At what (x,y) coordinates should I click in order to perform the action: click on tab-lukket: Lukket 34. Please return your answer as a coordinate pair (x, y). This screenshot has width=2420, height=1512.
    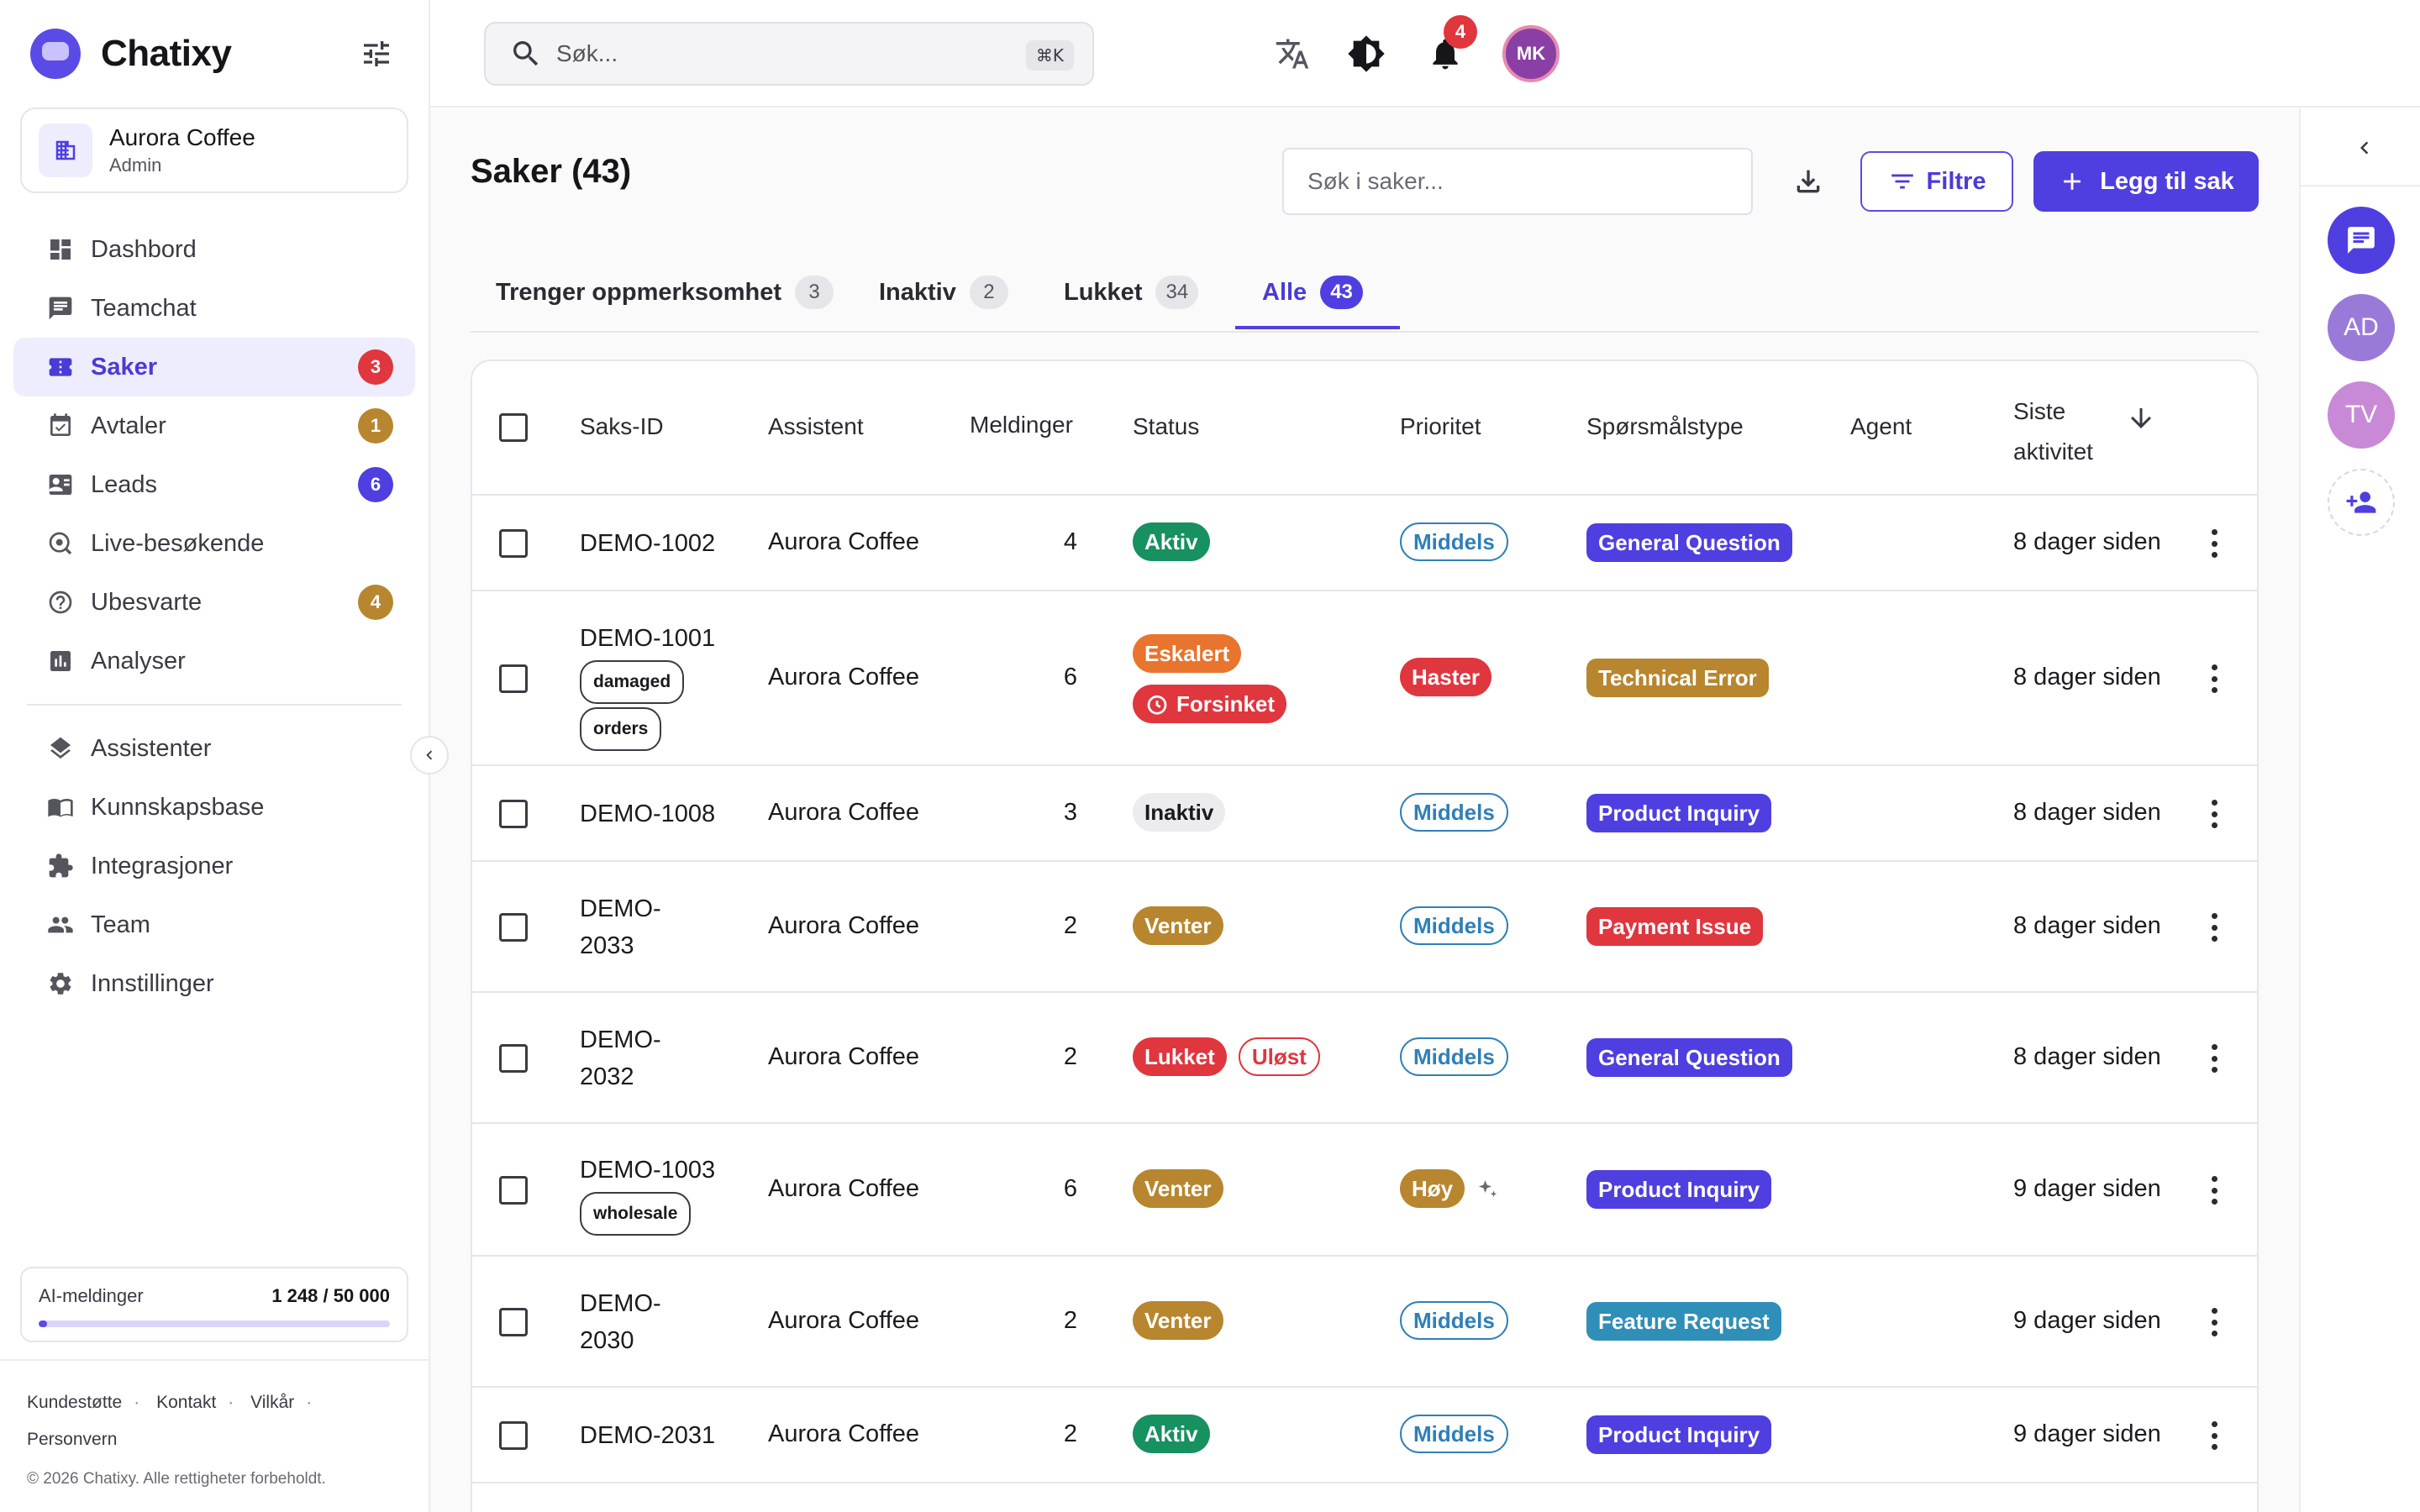
    Looking at the image, I should click on (1132, 292).